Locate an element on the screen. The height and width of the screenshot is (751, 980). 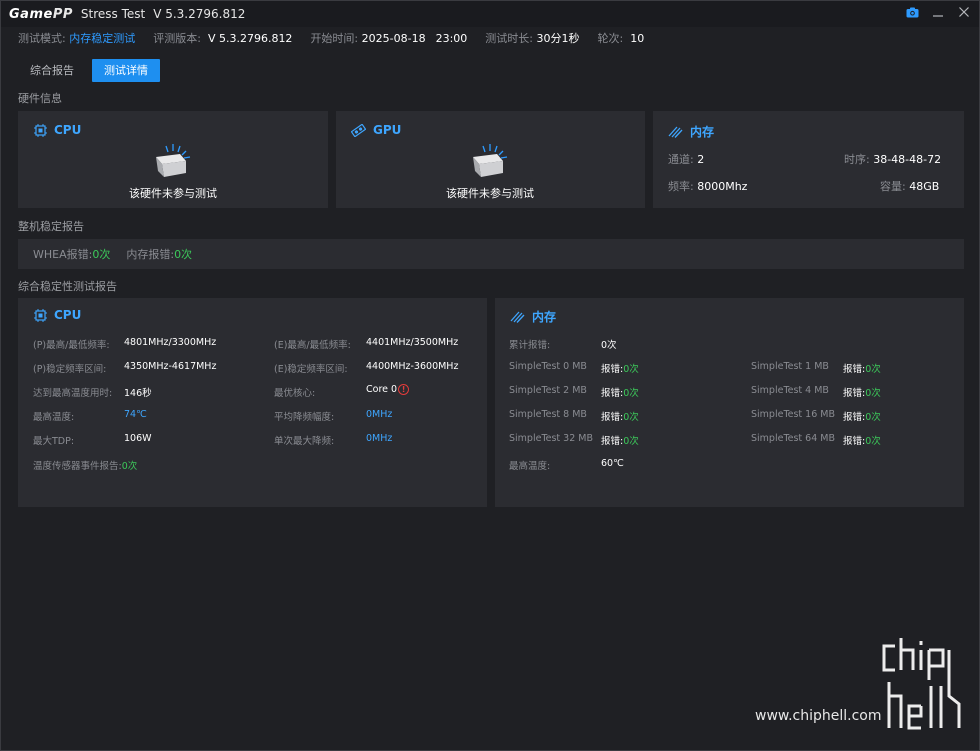
max-temp-label-text: 最高温度: is located at coordinates (54, 417).